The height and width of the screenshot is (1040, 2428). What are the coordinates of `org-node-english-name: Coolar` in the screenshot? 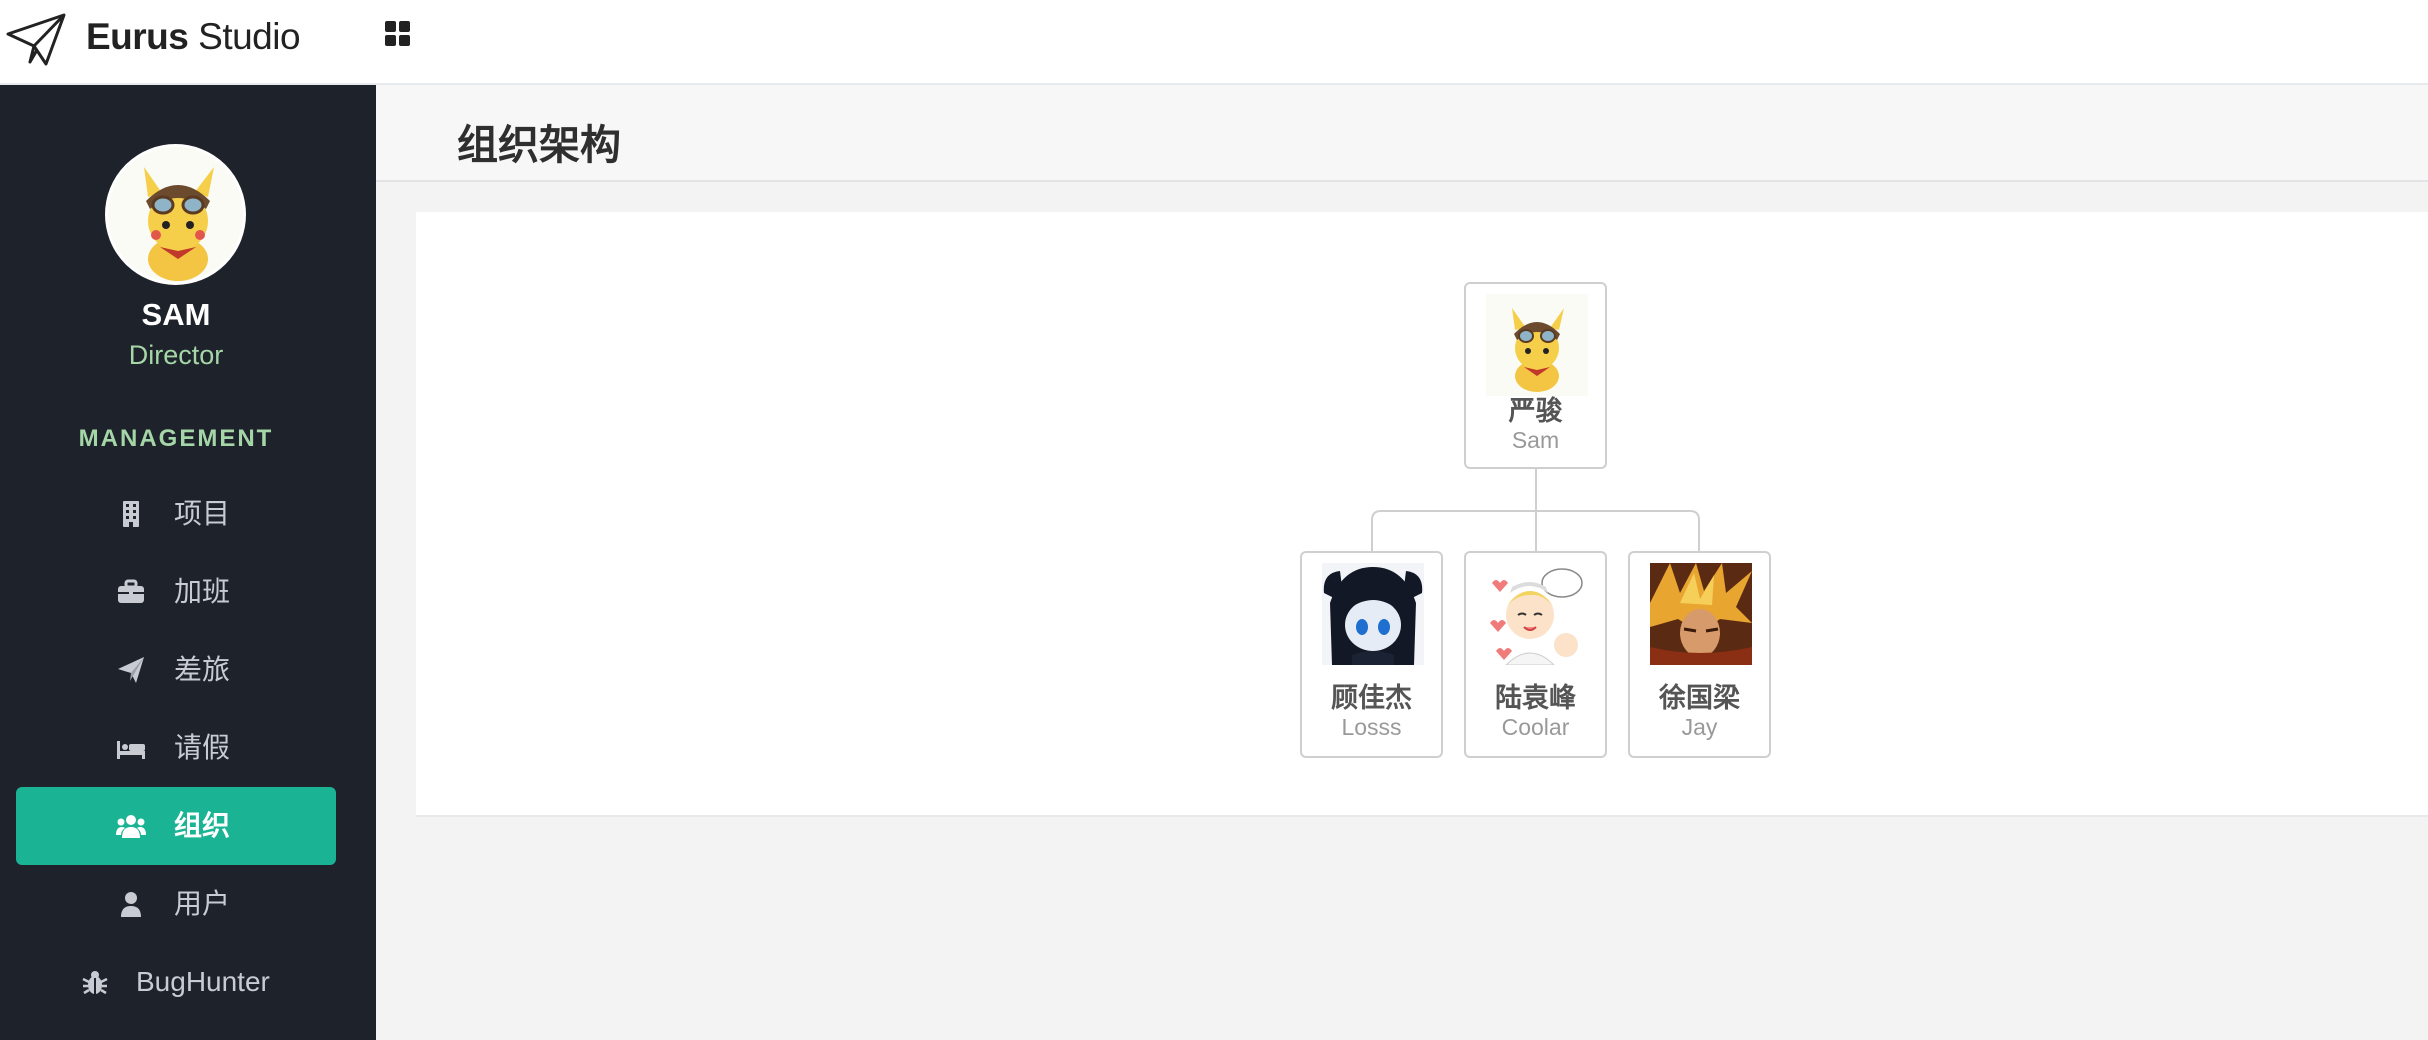 It's located at (1535, 727).